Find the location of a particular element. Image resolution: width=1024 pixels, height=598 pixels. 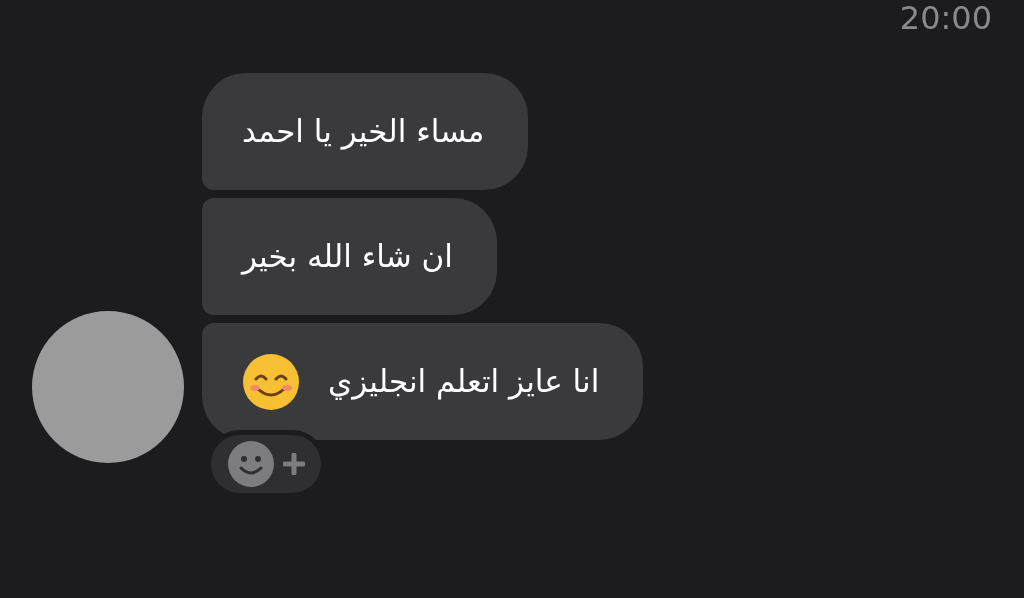

smiley-icon is located at coordinates (251, 464).